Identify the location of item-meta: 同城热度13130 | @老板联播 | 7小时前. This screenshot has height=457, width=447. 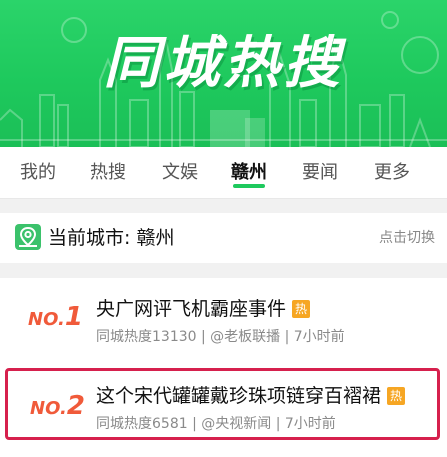
(220, 337).